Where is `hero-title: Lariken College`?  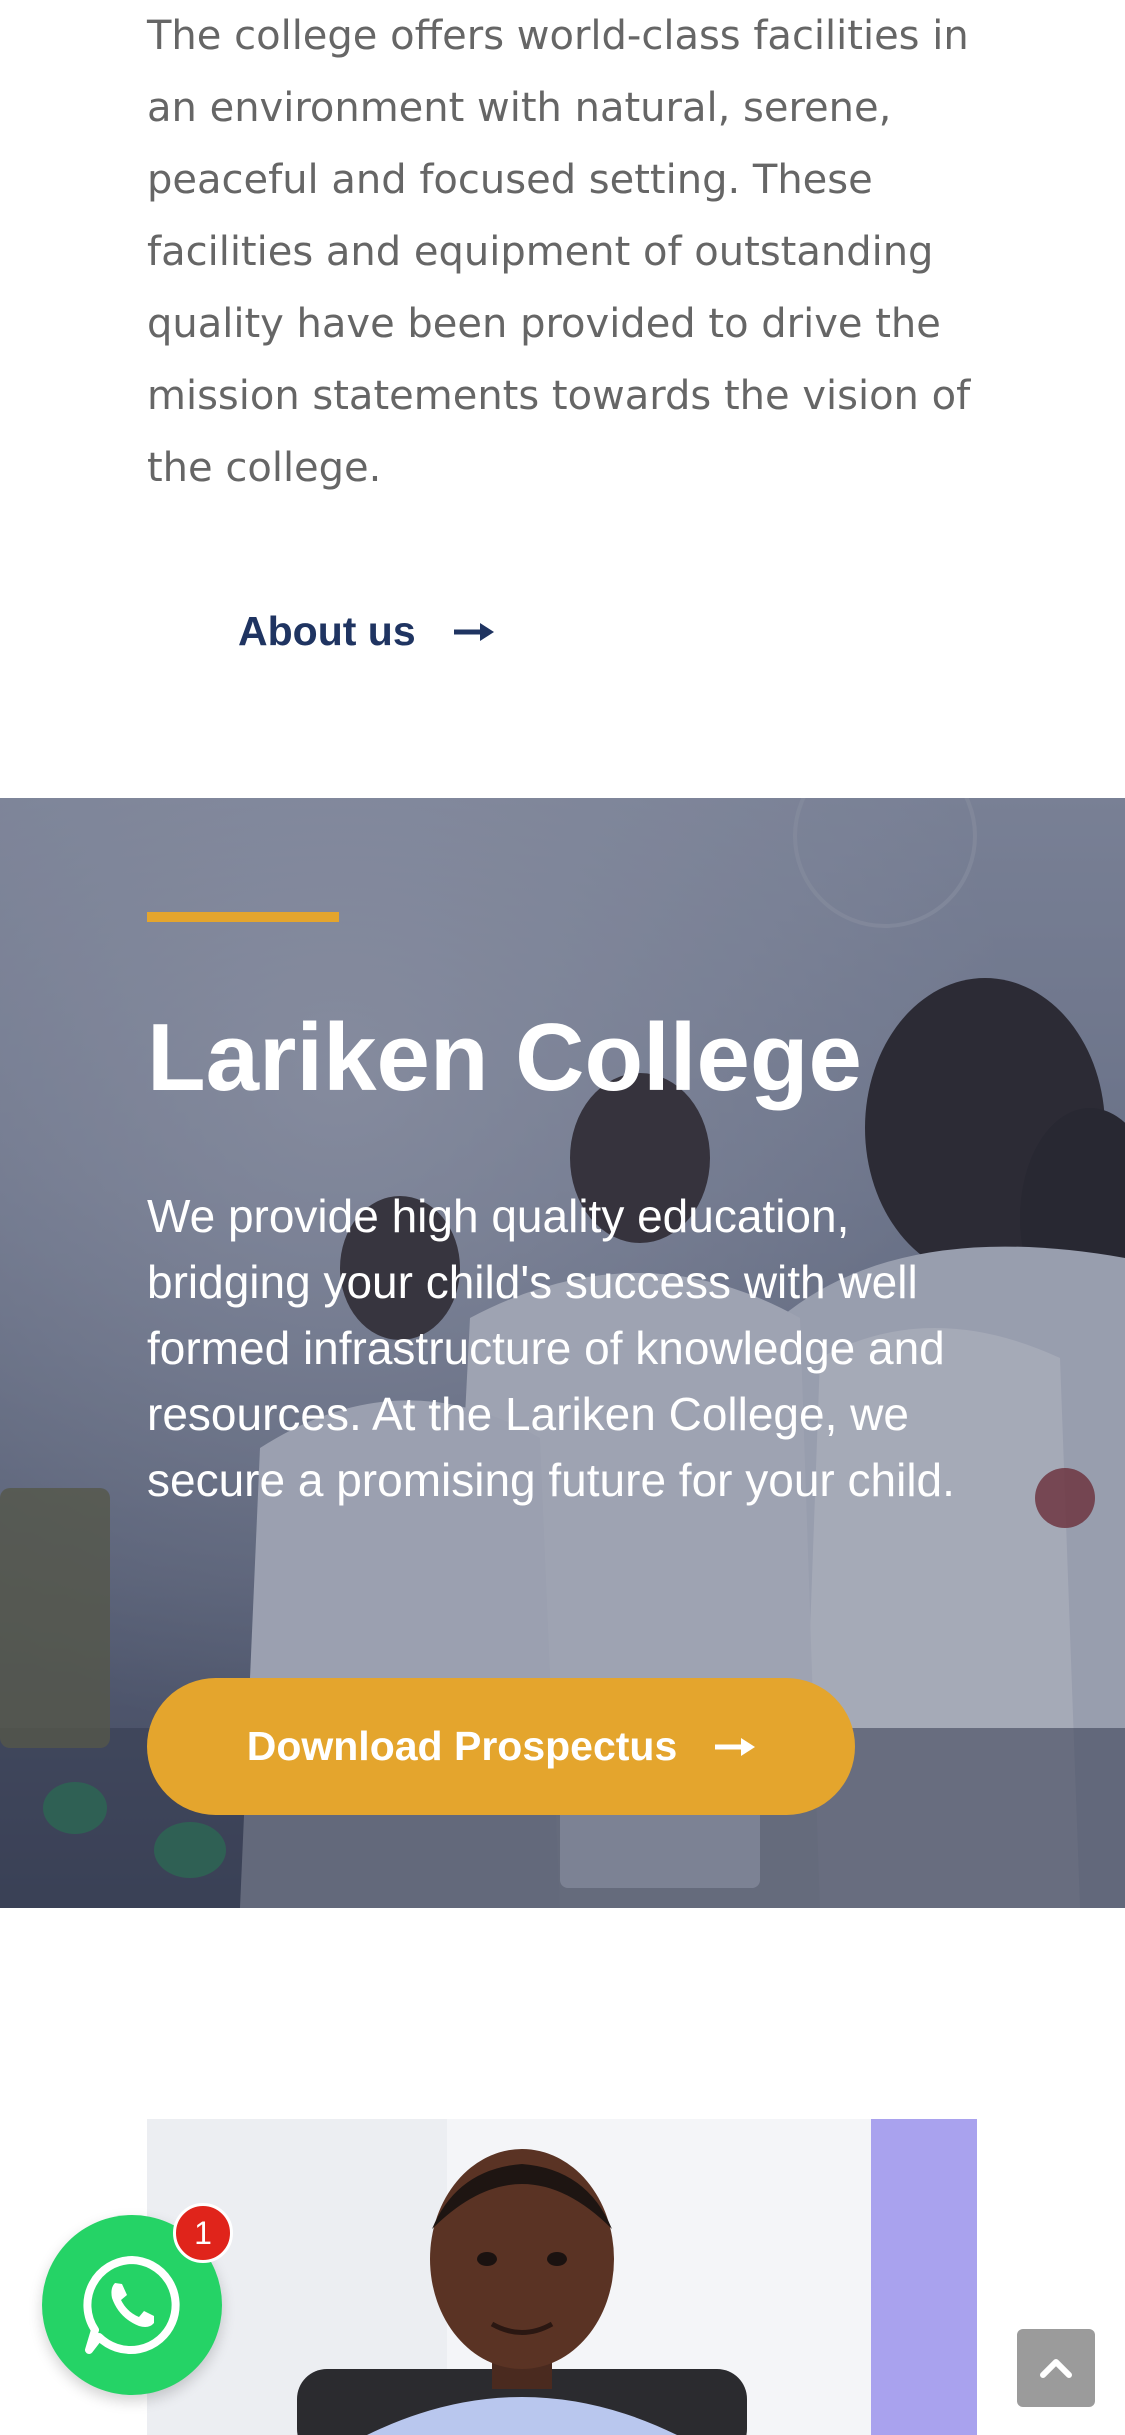
hero-title: Lariken College is located at coordinates (504, 1057).